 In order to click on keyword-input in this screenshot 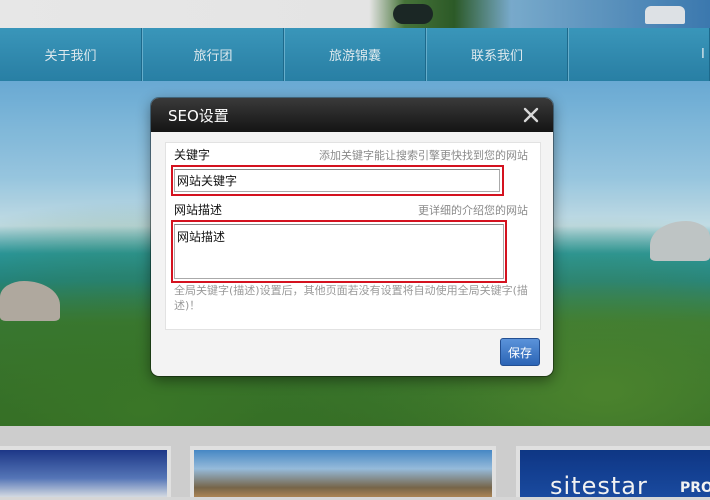, I will do `click(337, 180)`.